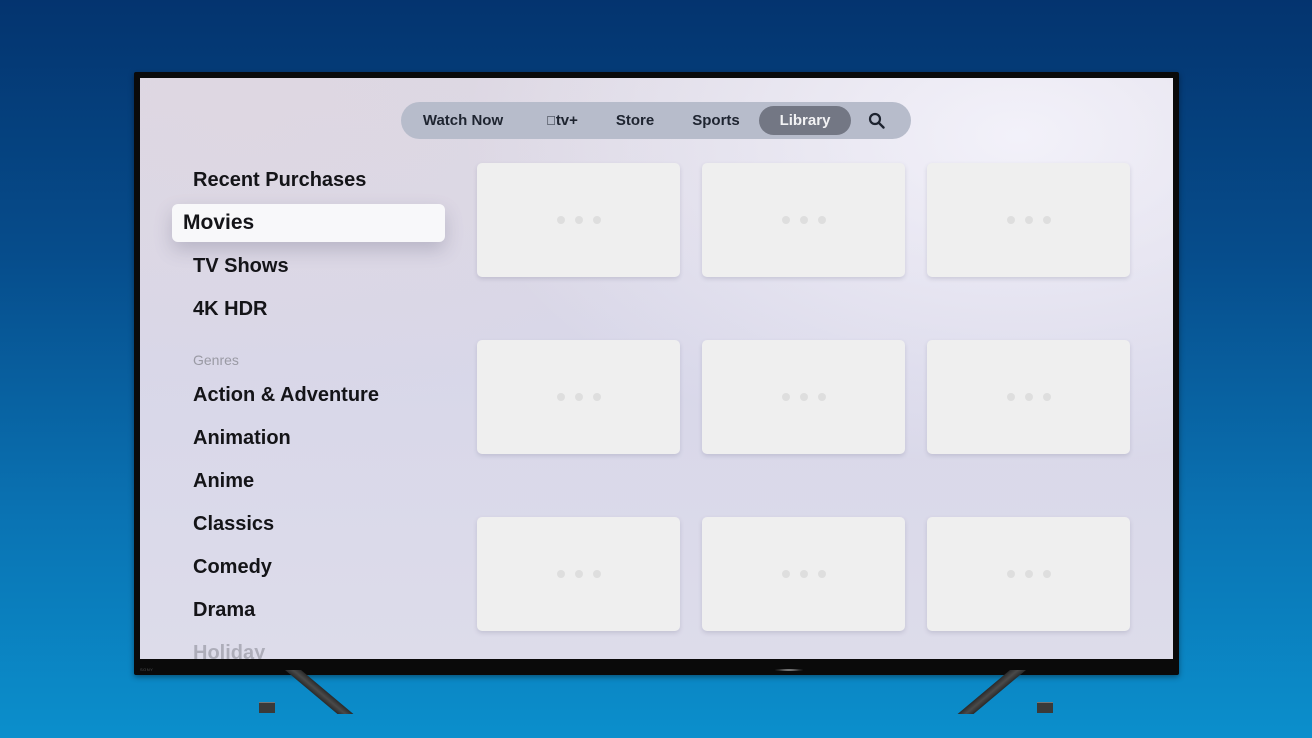 This screenshot has width=1312, height=738. I want to click on tab-label: tv+, so click(564, 120).